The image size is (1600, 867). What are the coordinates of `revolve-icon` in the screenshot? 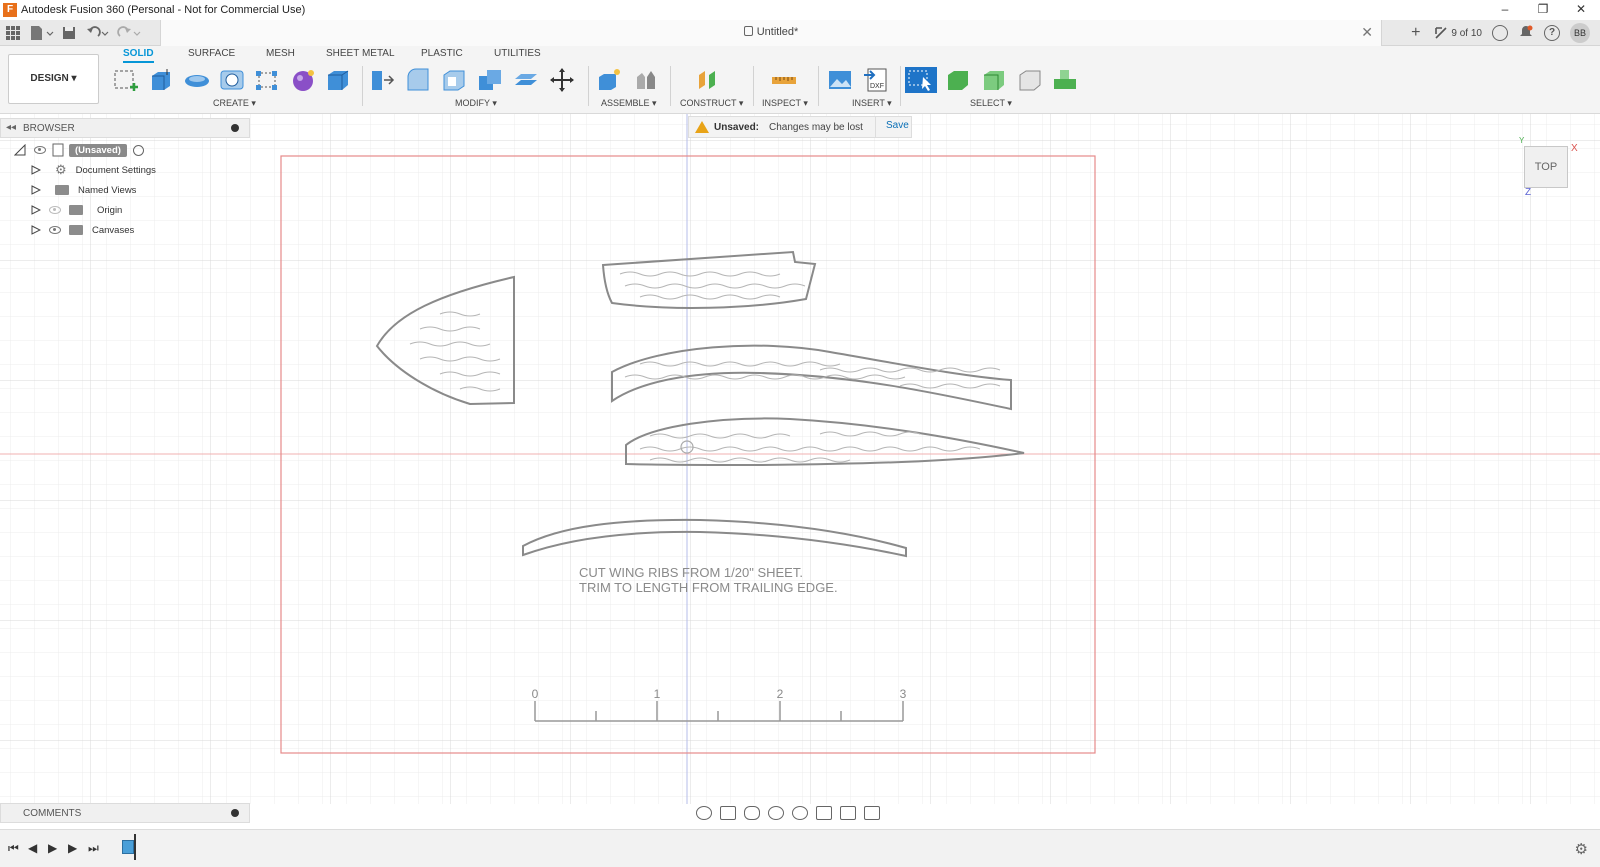 It's located at (197, 80).